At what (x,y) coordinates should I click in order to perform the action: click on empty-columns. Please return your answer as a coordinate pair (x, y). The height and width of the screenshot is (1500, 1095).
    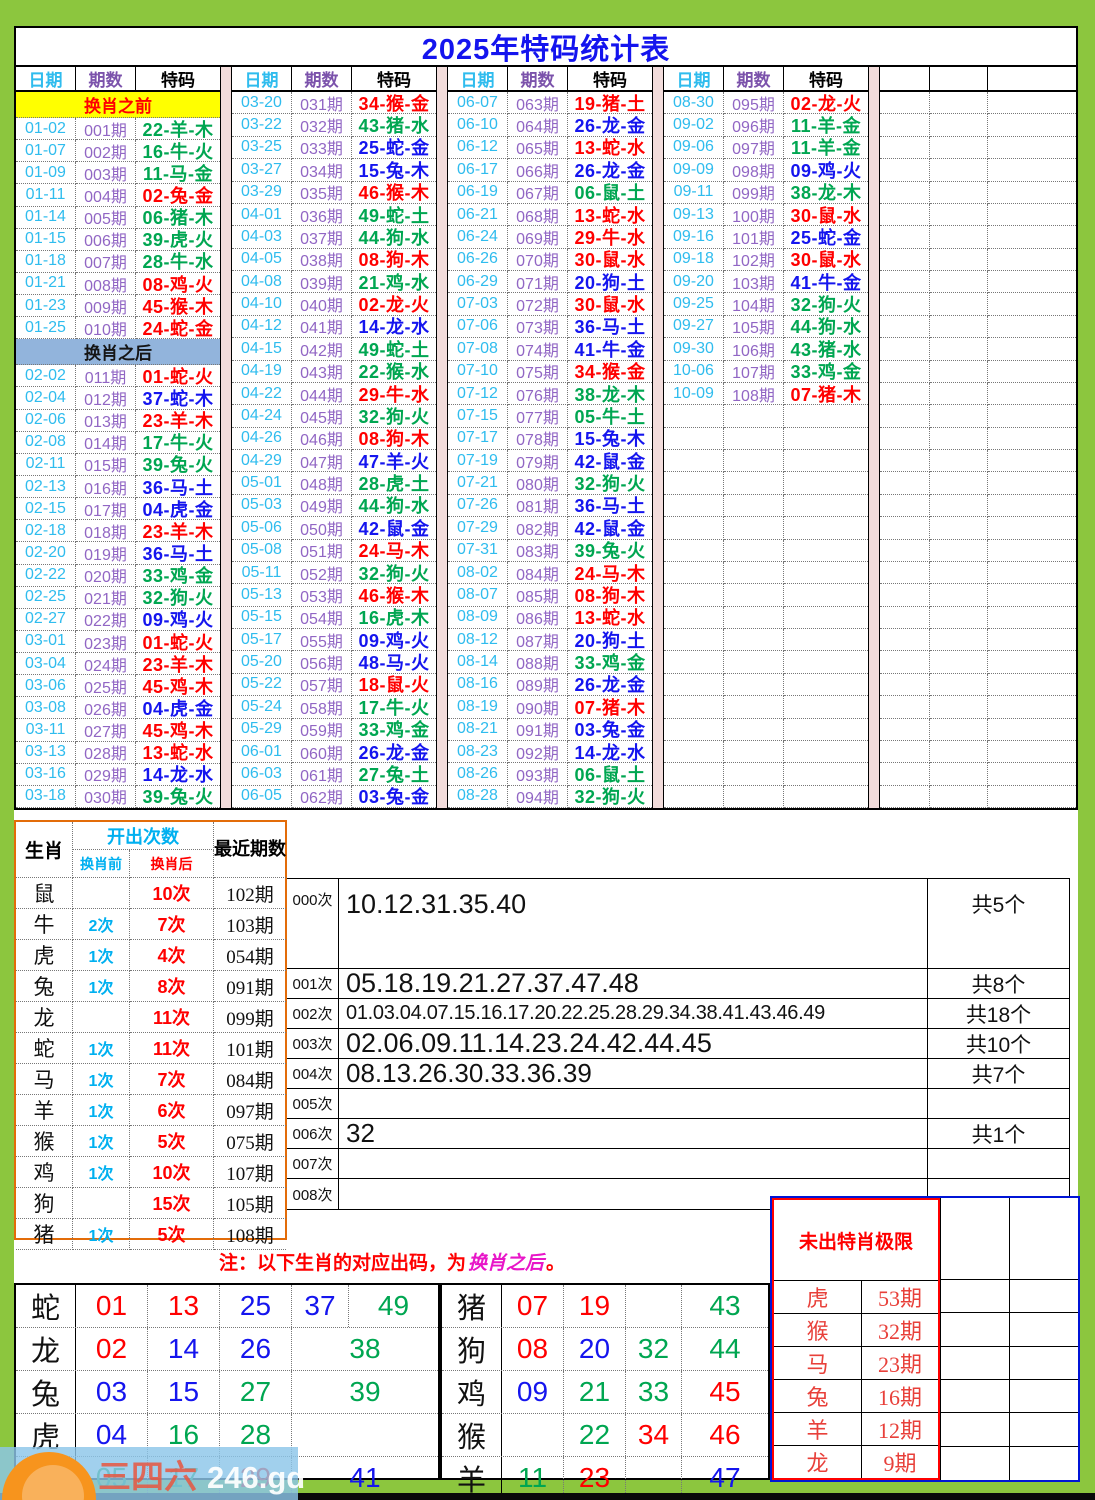
    Looking at the image, I should click on (978, 437).